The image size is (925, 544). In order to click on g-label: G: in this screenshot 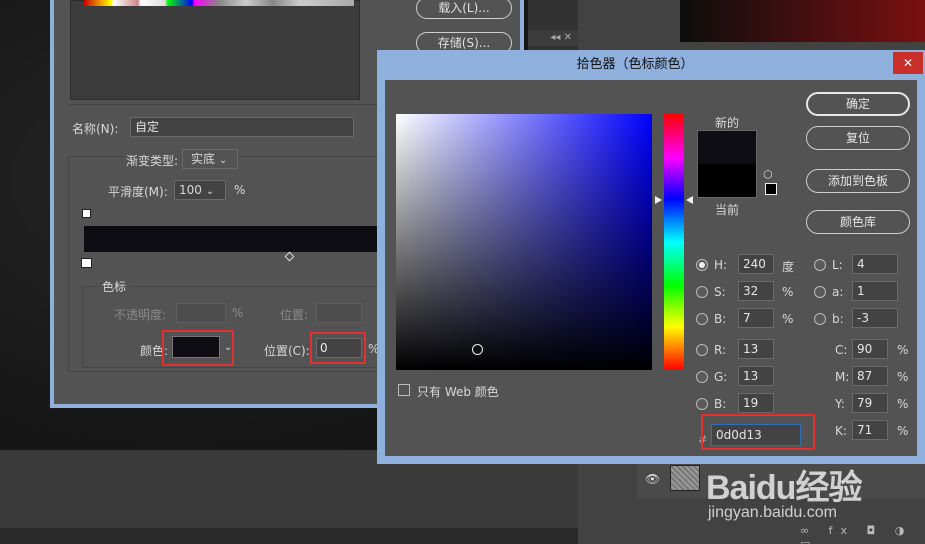, I will do `click(721, 377)`.